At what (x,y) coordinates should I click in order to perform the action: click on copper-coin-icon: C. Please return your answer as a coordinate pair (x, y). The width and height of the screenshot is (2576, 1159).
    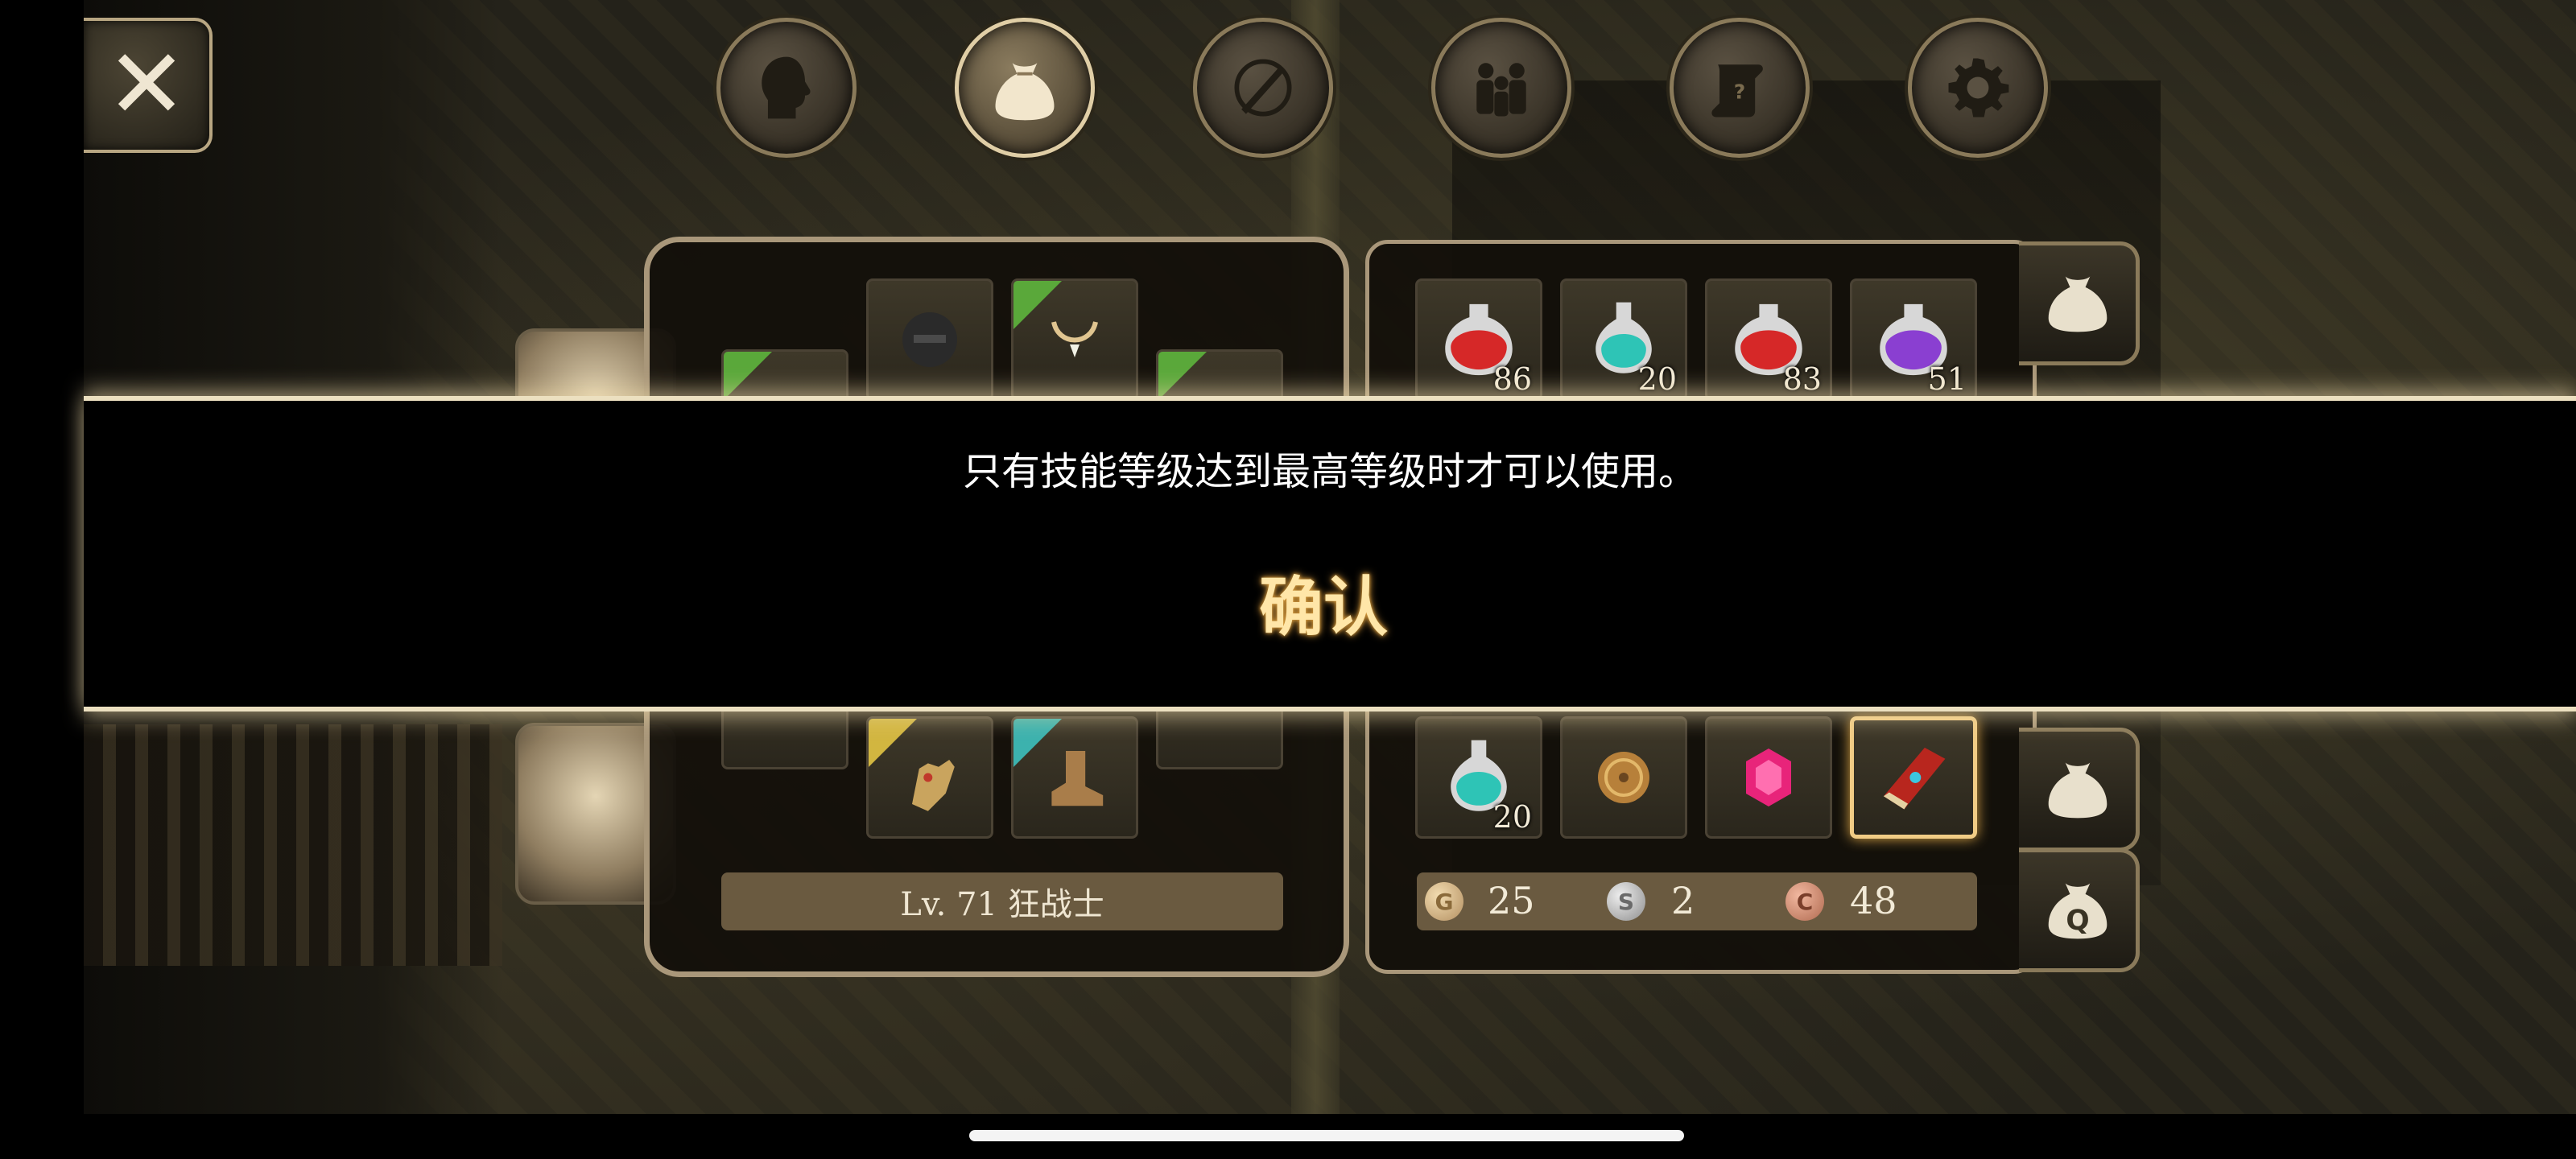
    Looking at the image, I should click on (1804, 901).